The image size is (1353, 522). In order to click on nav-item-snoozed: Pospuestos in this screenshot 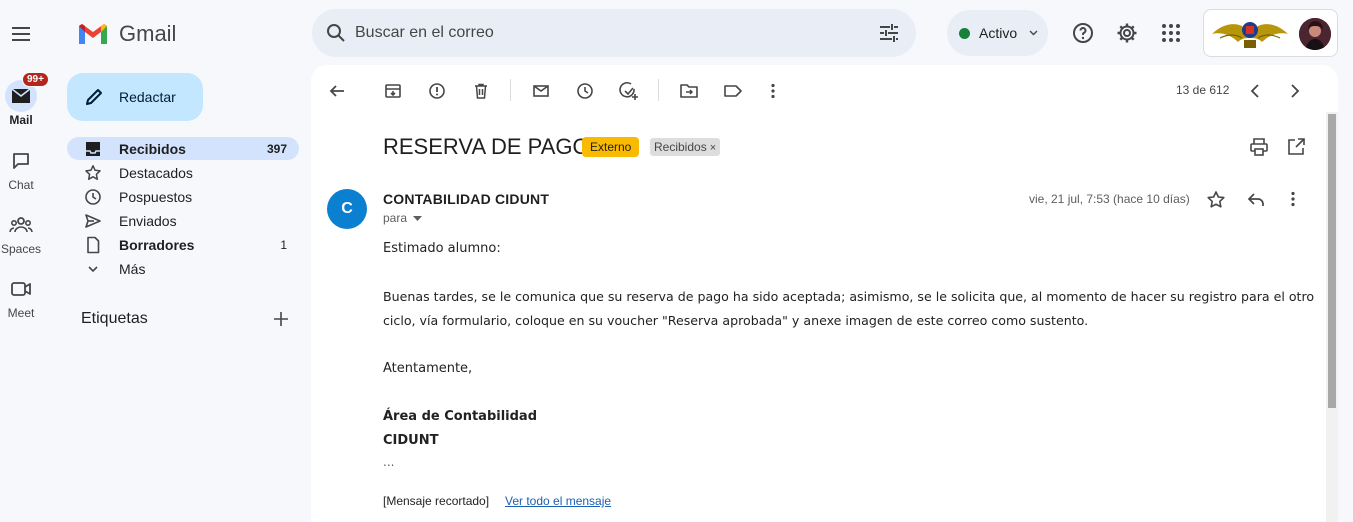, I will do `click(183, 196)`.